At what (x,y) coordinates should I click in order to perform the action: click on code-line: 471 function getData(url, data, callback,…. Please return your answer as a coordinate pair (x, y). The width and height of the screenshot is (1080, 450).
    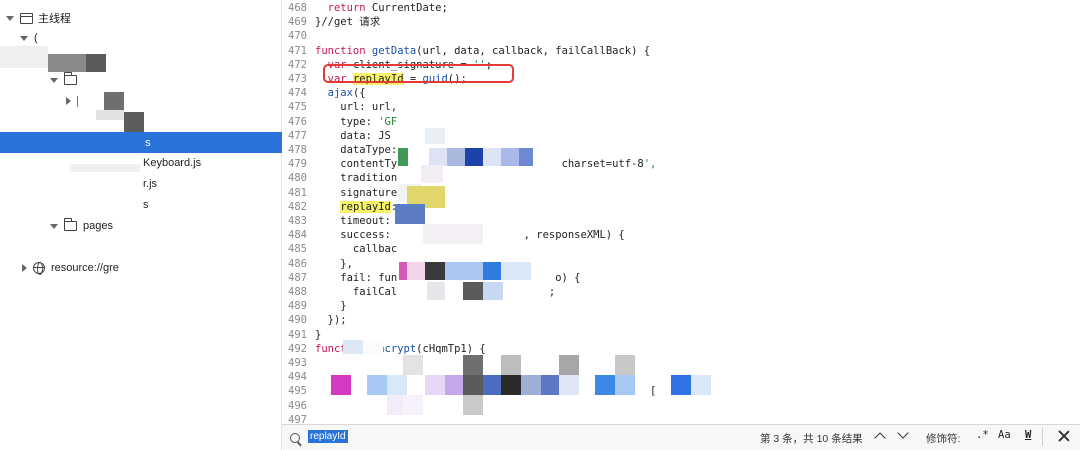
    Looking at the image, I should click on (681, 51).